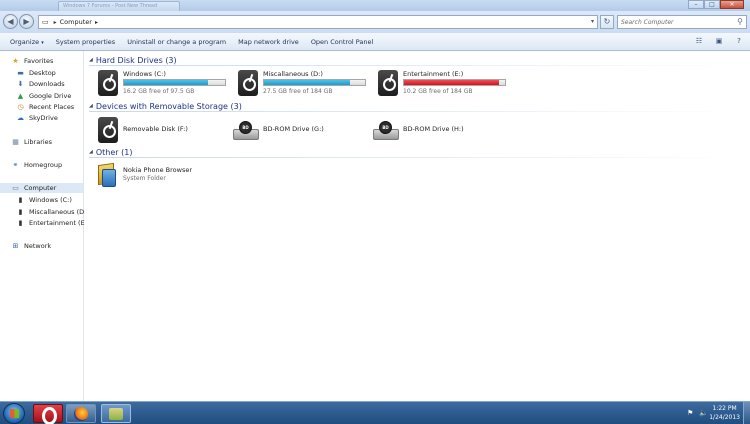  What do you see at coordinates (245, 127) in the screenshot?
I see `bd-disc: BD` at bounding box center [245, 127].